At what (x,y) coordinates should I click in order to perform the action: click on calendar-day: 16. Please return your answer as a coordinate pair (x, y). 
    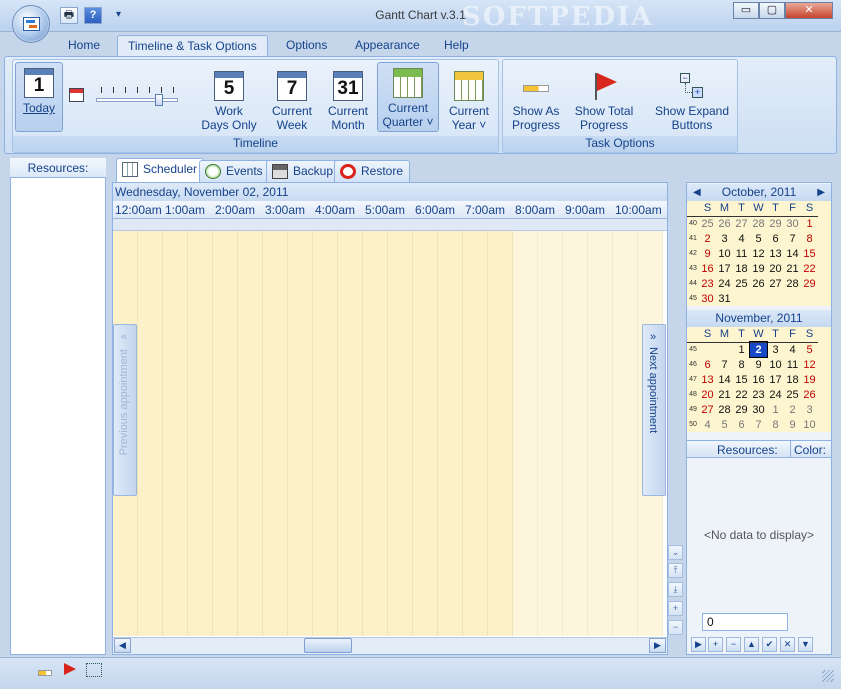
    Looking at the image, I should click on (758, 379).